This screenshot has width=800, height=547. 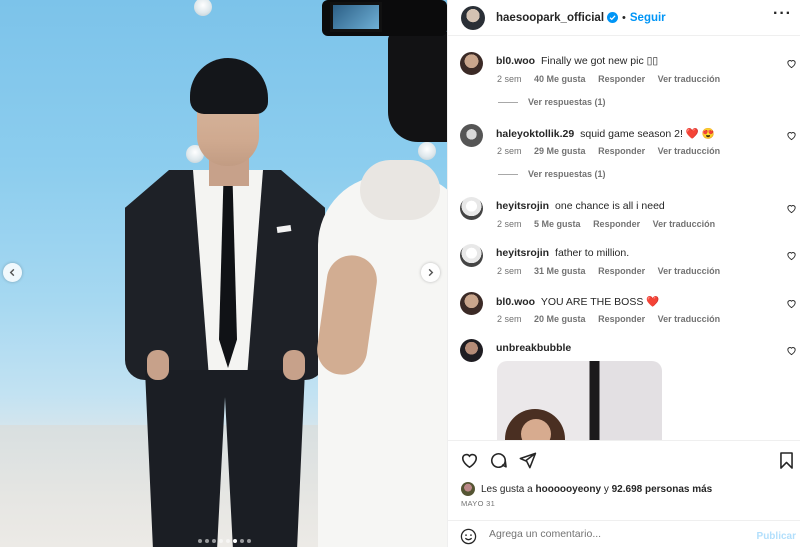 I want to click on crew-head, so click(x=400, y=190).